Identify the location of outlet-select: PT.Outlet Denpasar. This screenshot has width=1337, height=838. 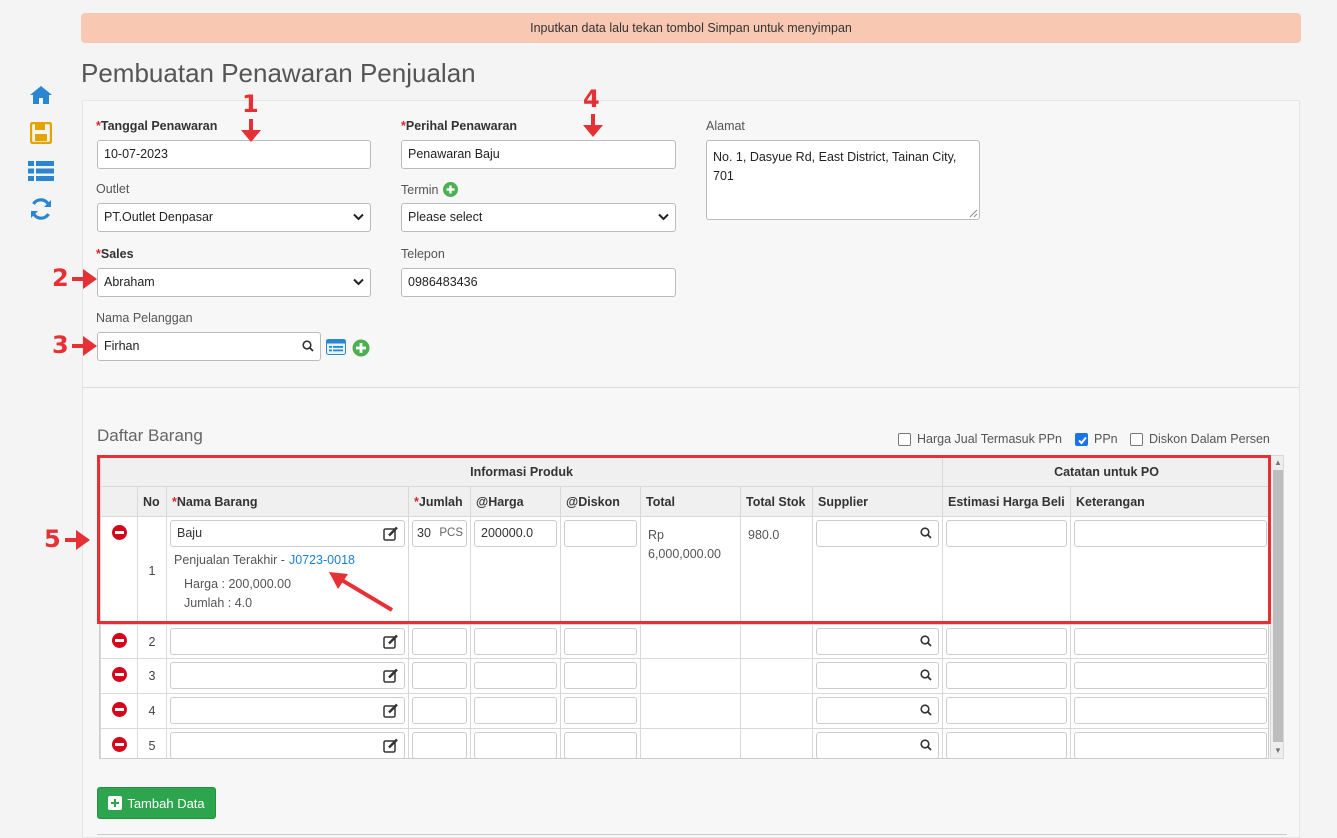
(234, 217).